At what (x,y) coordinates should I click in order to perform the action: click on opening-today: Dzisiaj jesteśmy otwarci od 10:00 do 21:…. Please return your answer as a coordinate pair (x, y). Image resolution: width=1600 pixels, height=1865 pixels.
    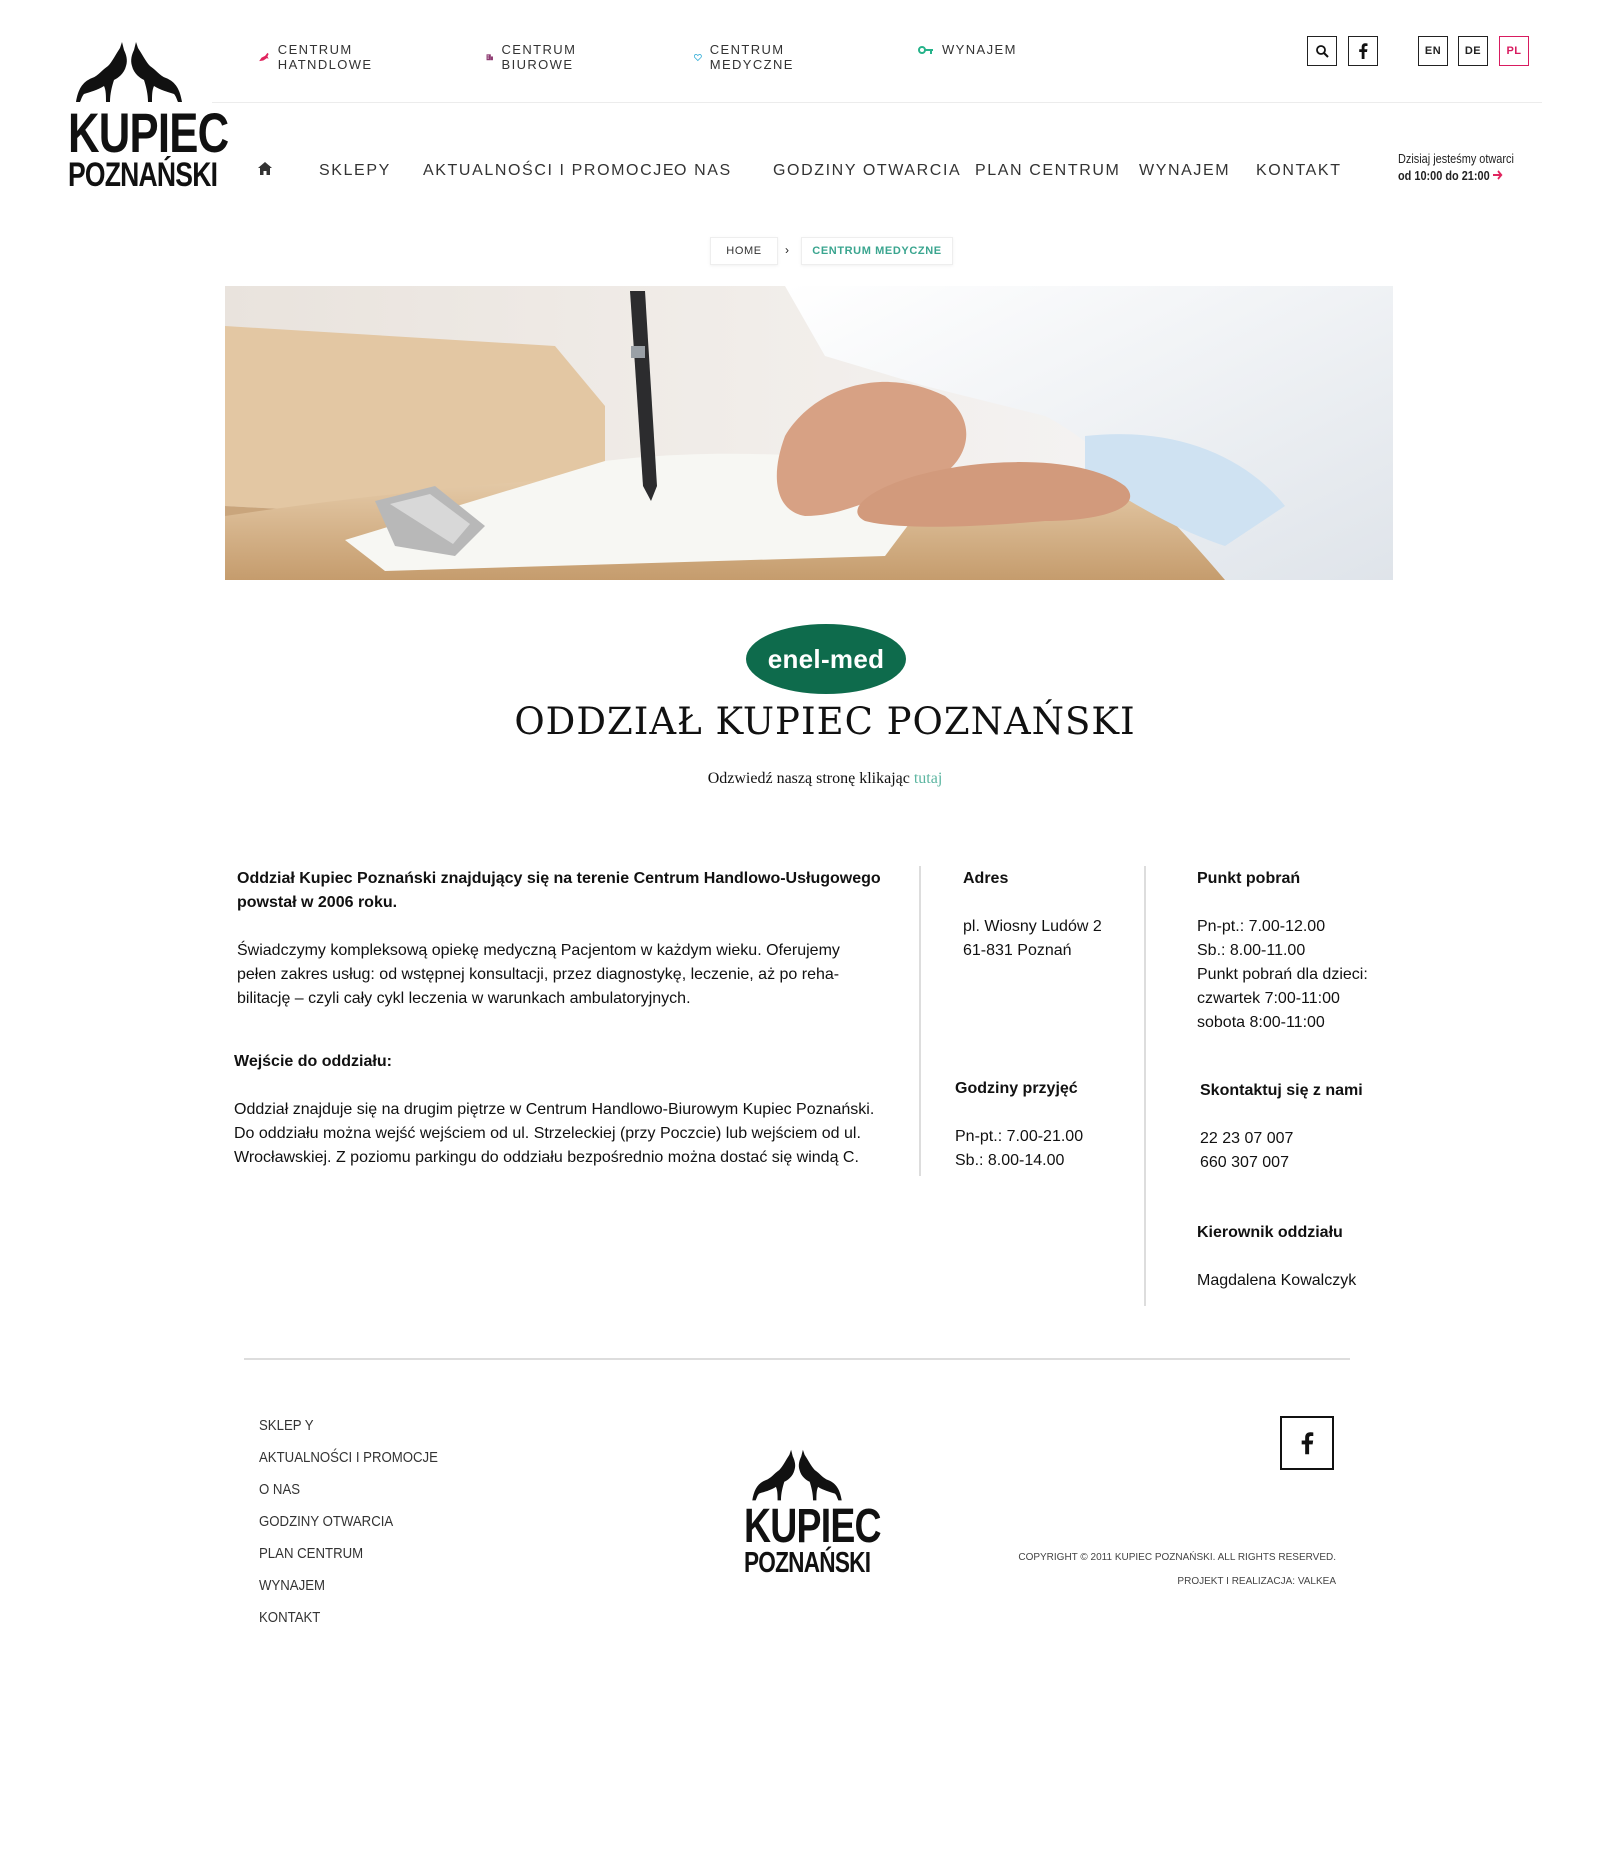
    Looking at the image, I should click on (1467, 167).